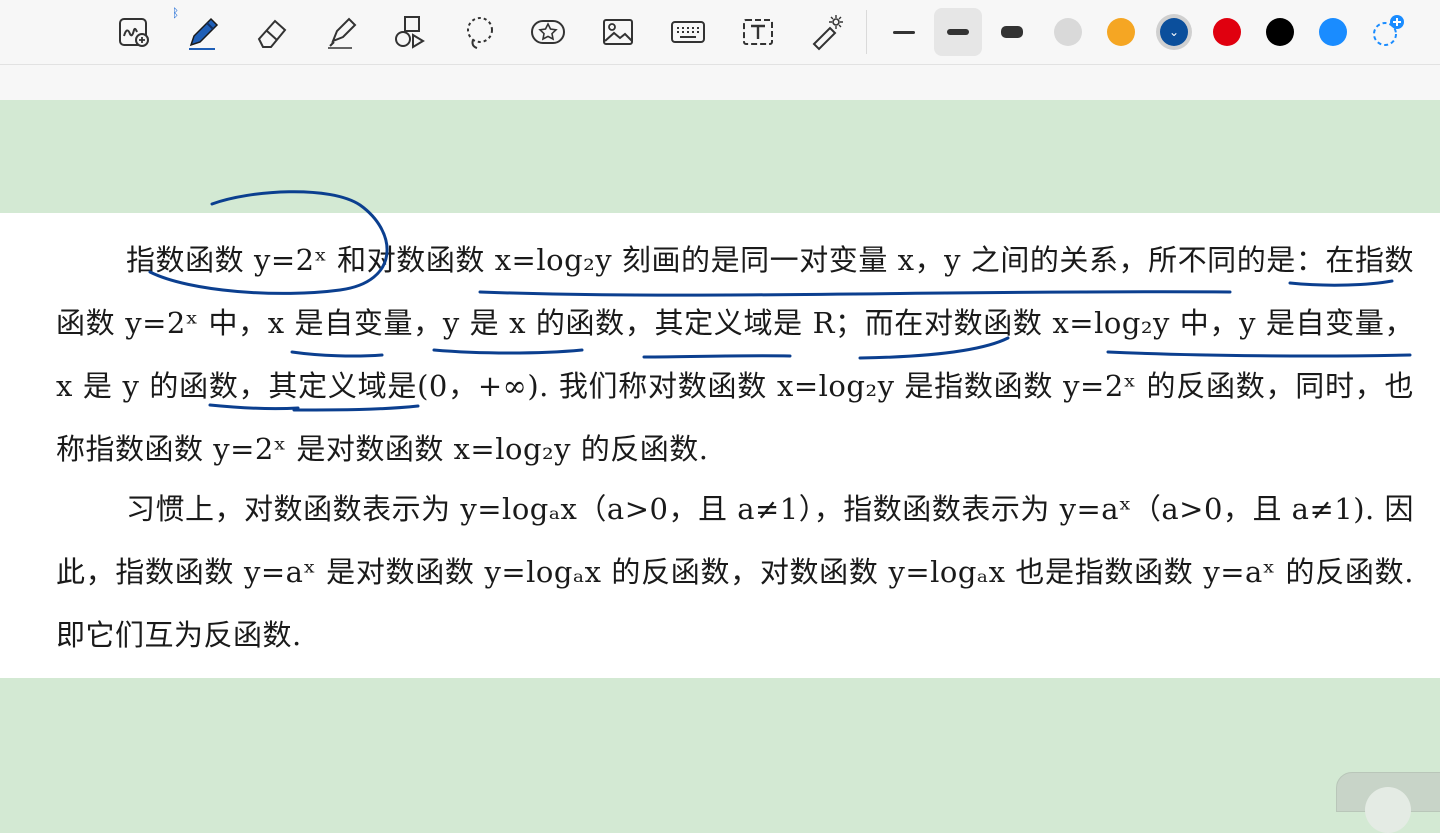 The width and height of the screenshot is (1440, 833). I want to click on toolbar-divider, so click(866, 32).